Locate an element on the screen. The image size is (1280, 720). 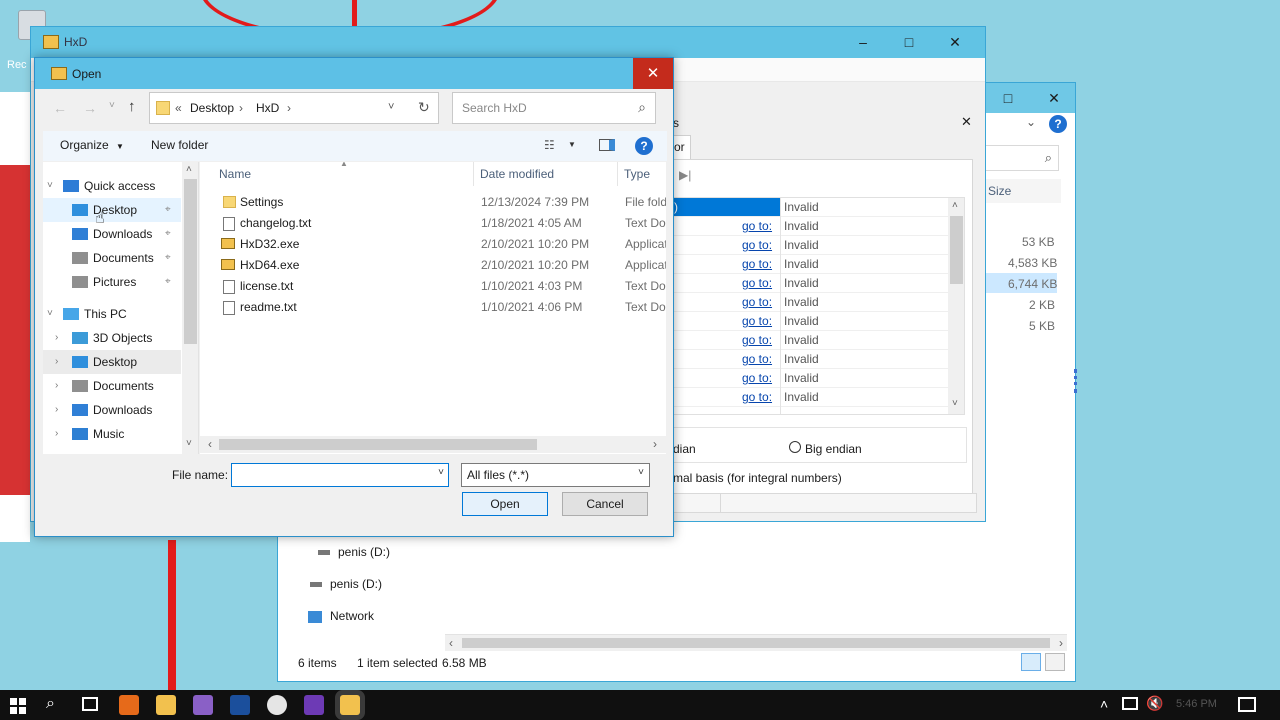
view-dropdown-icon: ▼ is located at coordinates (572, 144).